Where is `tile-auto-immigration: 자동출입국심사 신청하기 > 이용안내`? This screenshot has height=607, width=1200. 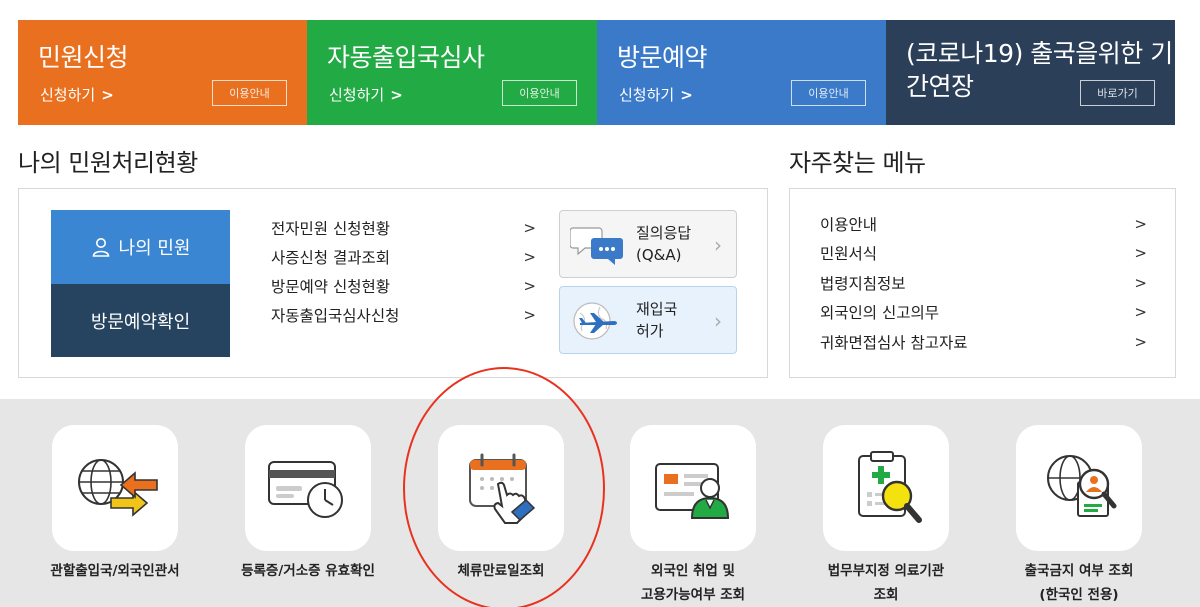
tile-auto-immigration: 자동출입국심사 신청하기 > 이용안내 is located at coordinates (452, 72).